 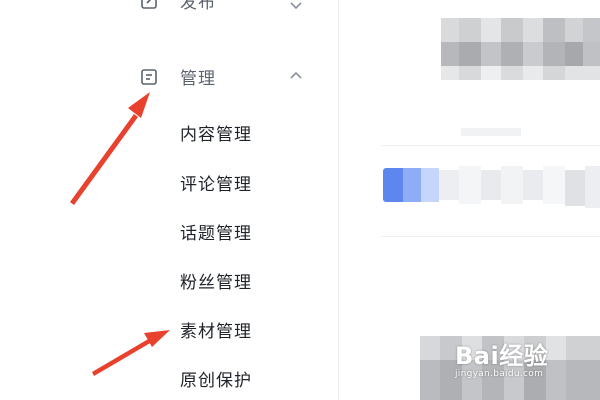 I want to click on document-icon, so click(x=149, y=76).